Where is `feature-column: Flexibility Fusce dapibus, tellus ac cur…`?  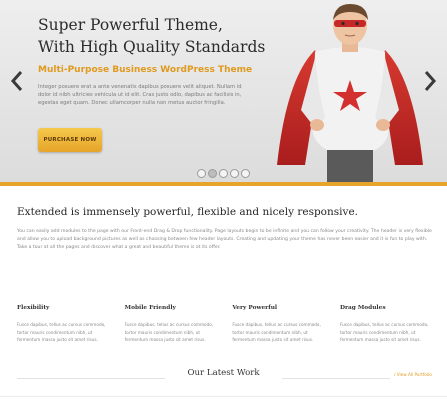 feature-column: Flexibility Fusce dapibus, tellus ac cur… is located at coordinates (62, 324).